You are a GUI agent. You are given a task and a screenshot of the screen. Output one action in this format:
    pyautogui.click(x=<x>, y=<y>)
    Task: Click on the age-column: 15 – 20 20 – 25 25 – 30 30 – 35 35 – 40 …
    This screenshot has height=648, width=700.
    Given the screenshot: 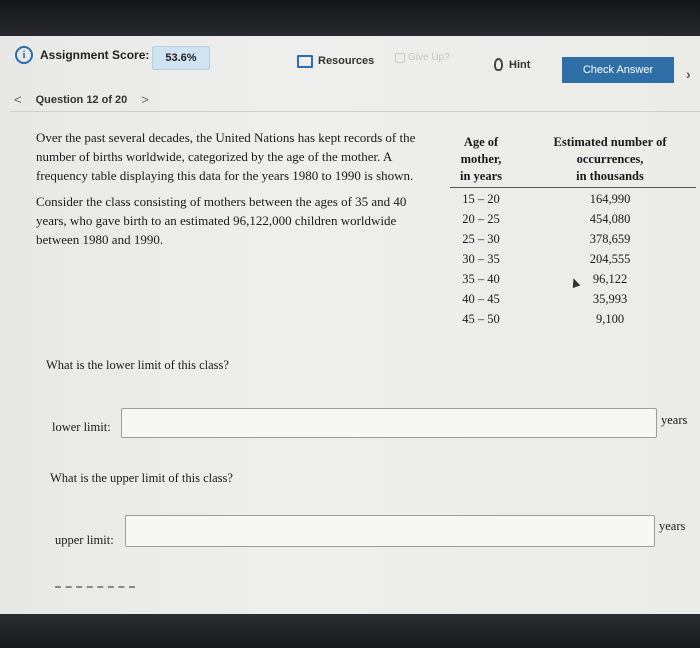 What is the action you would take?
    pyautogui.click(x=481, y=259)
    